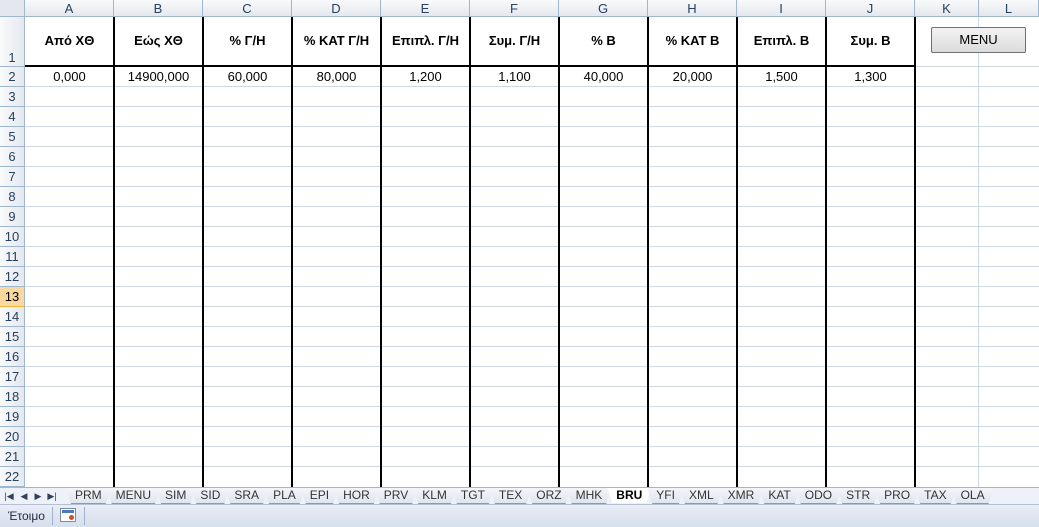 The image size is (1039, 527). Describe the element at coordinates (12, 277) in the screenshot. I see `row-header-12: 12` at that location.